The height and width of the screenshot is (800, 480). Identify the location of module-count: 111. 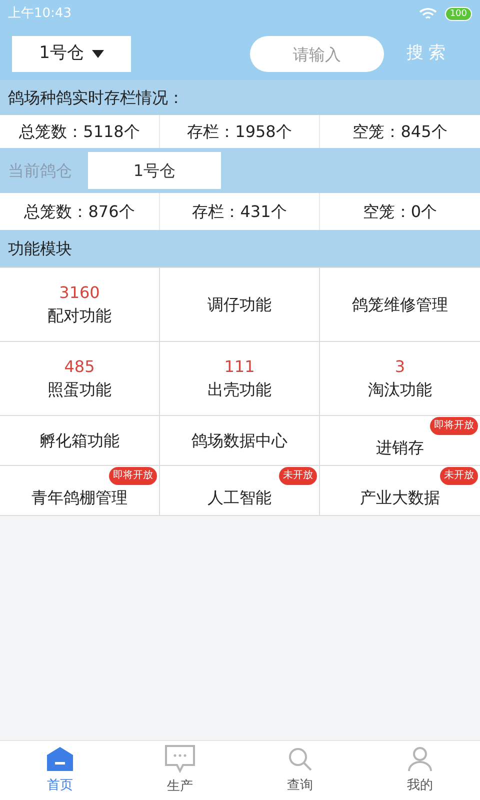
(239, 367).